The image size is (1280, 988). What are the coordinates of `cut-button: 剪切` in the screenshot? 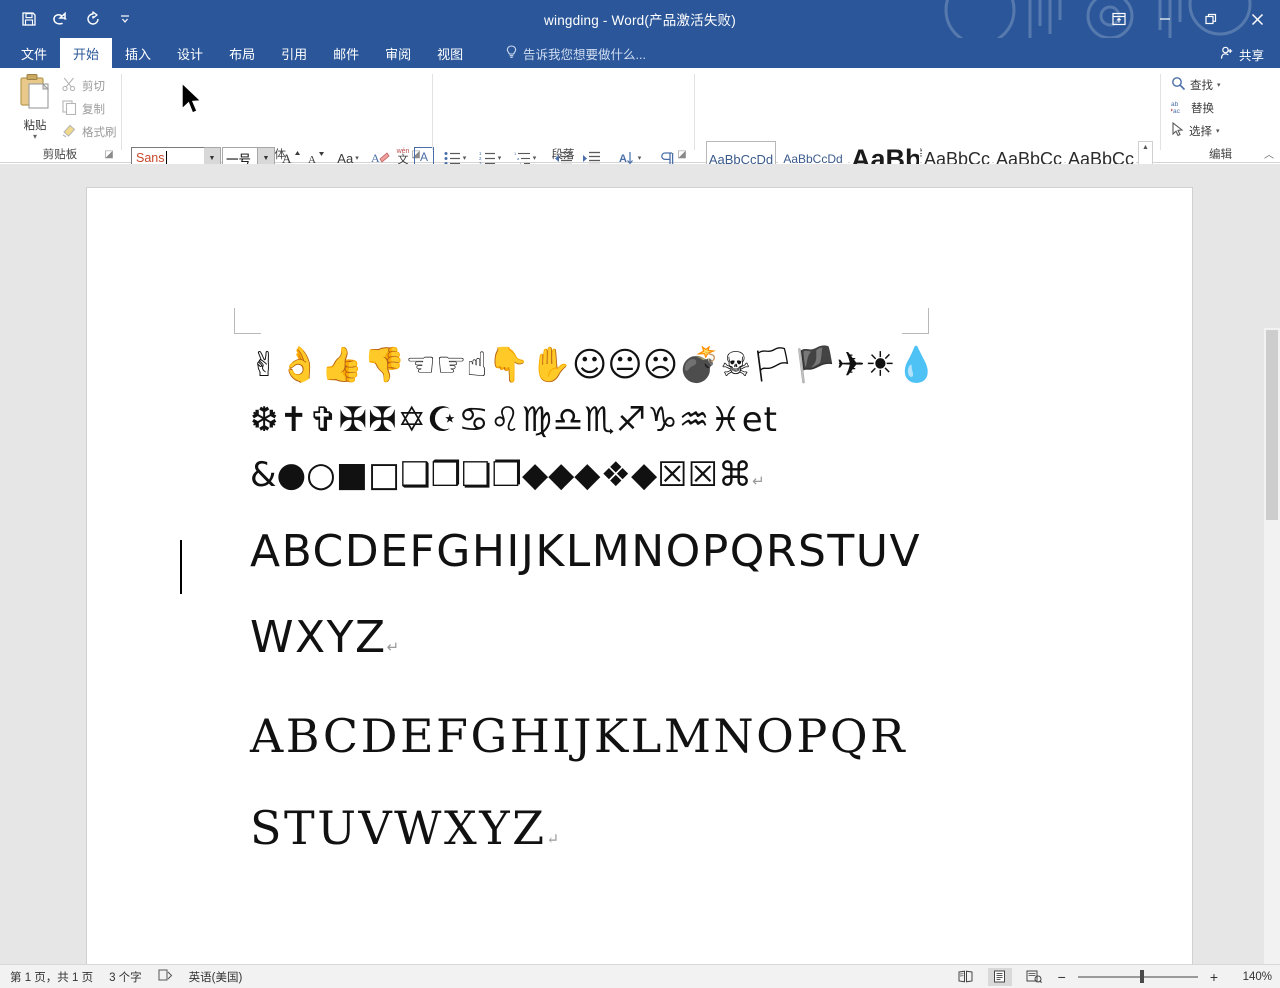 It's located at (83, 86).